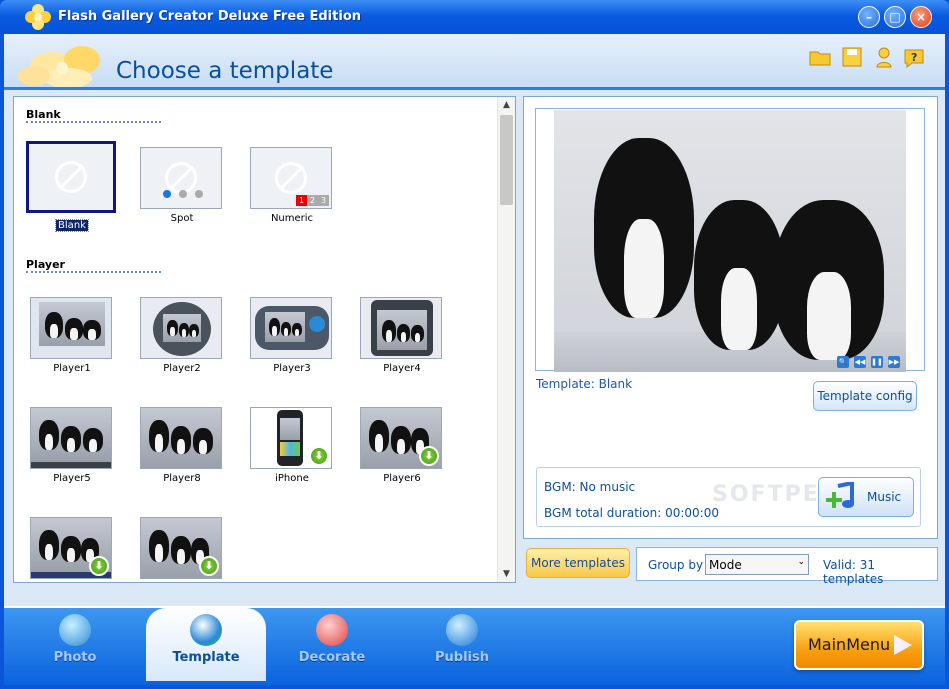 This screenshot has height=689, width=949. I want to click on tab-decorate: Decorate, so click(332, 644).